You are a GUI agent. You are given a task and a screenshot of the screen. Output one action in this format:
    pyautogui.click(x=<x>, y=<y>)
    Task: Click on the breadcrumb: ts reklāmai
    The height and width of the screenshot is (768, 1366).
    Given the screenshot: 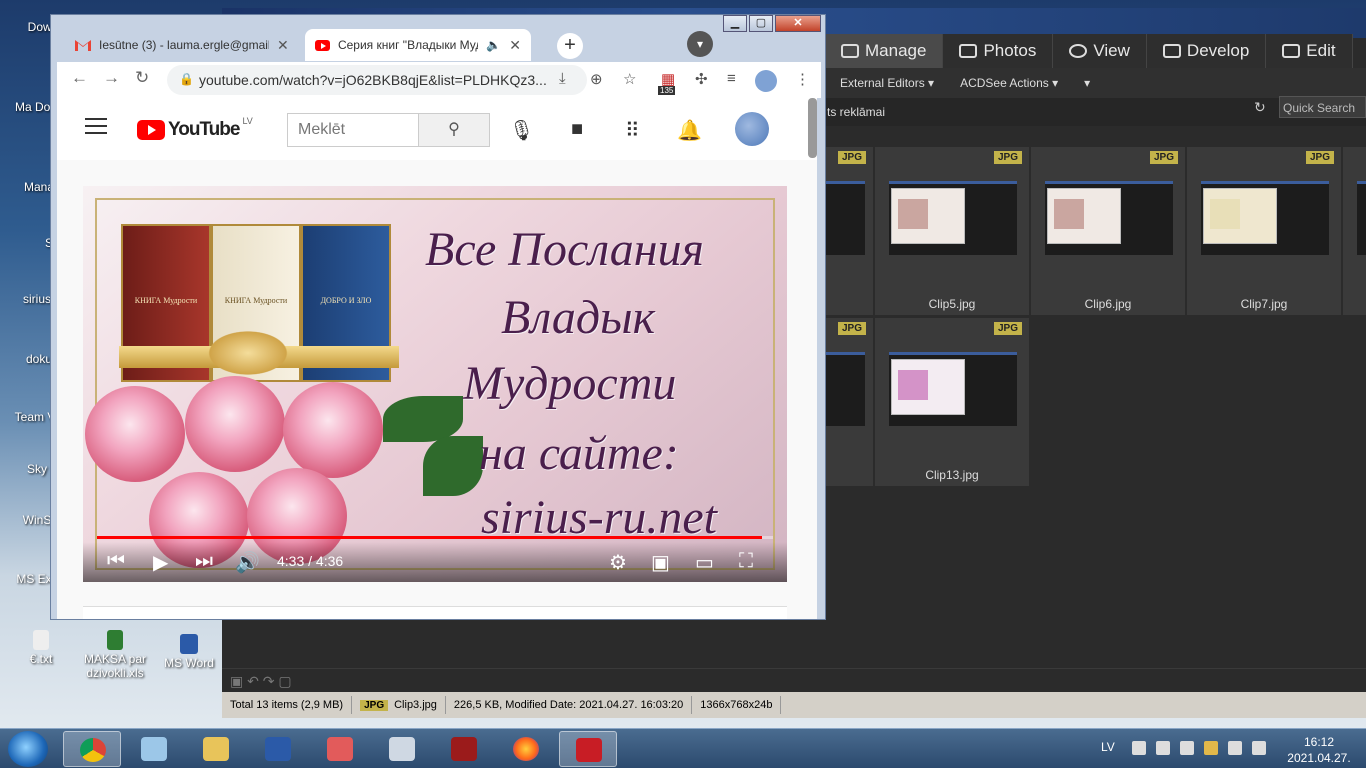 What is the action you would take?
    pyautogui.click(x=856, y=112)
    